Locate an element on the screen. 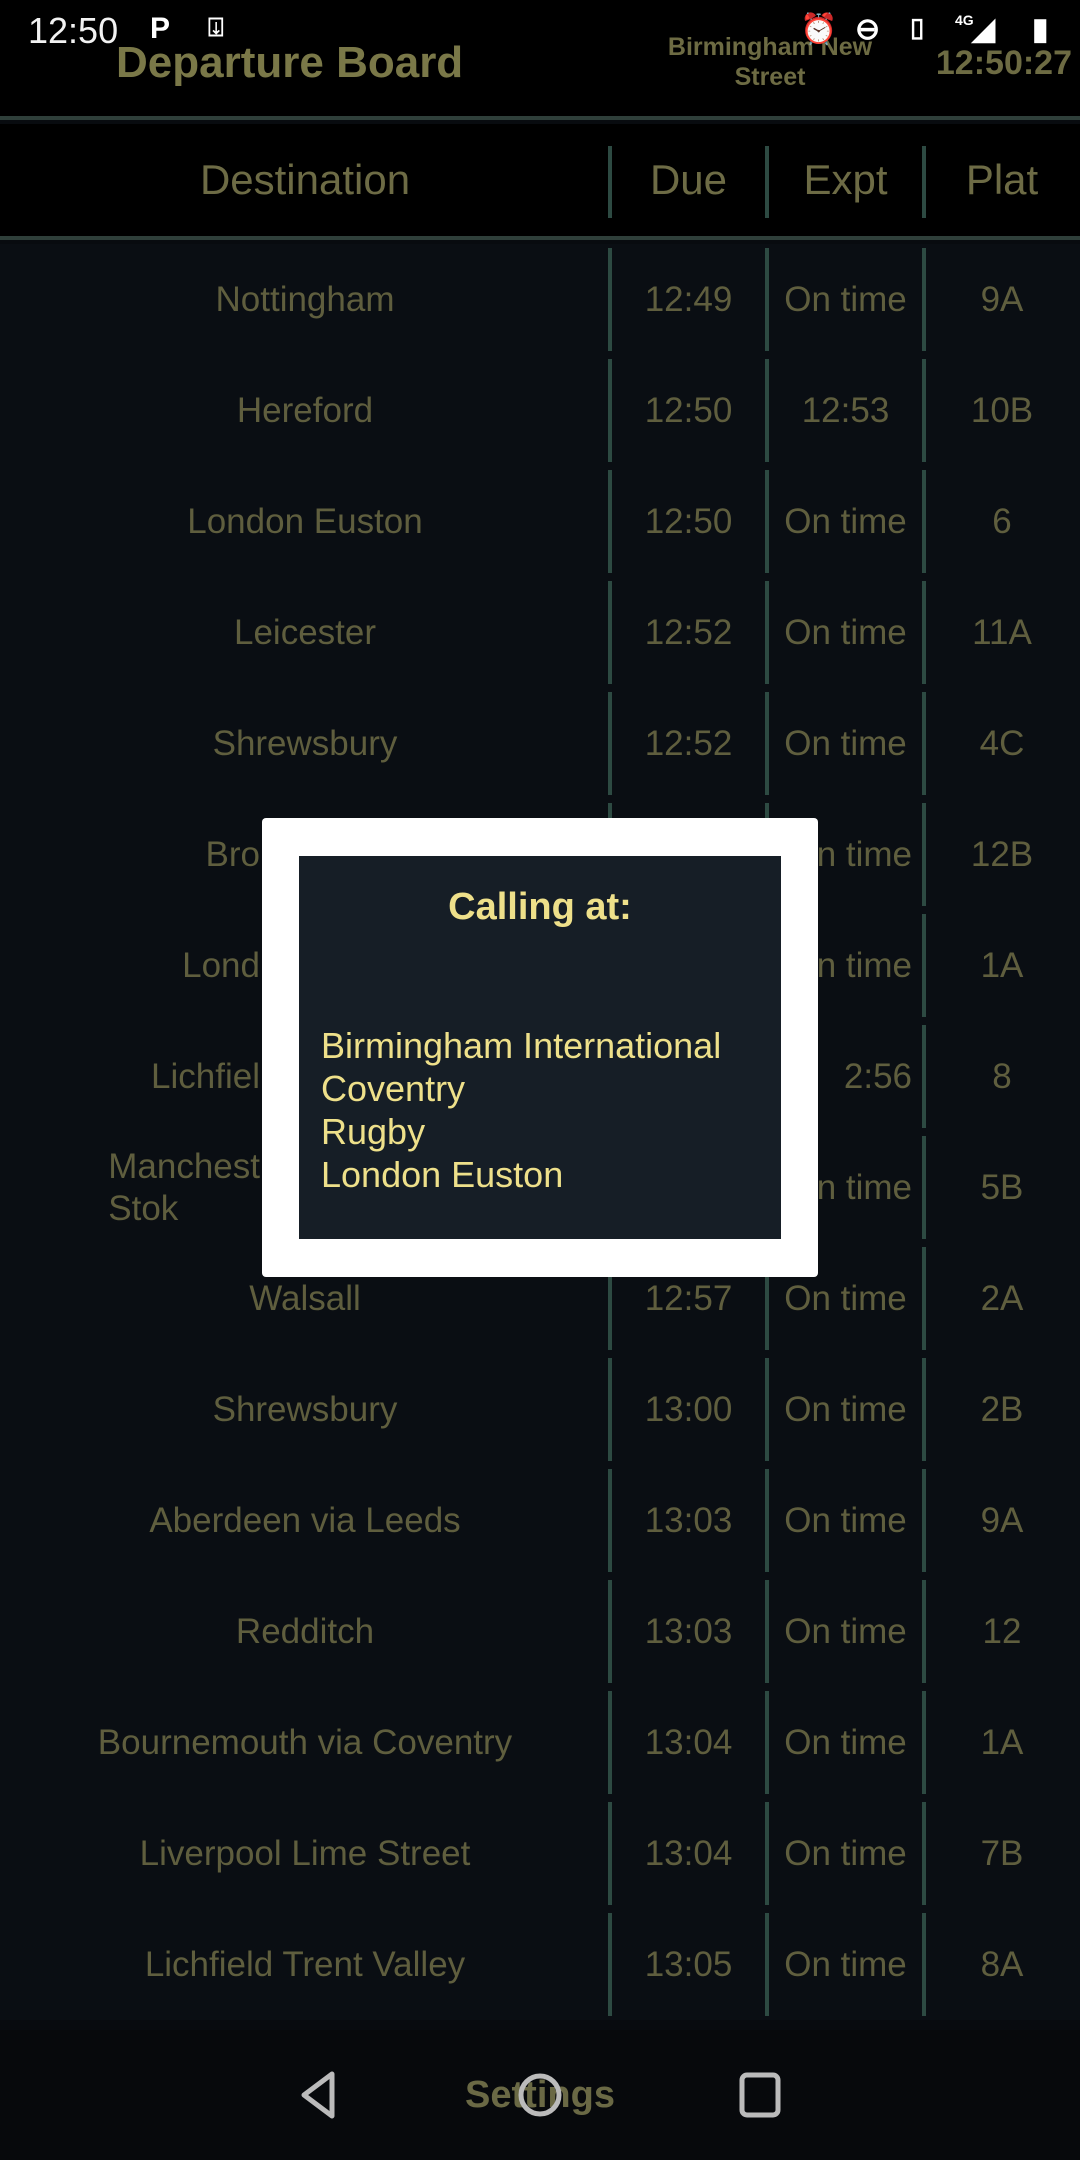 The height and width of the screenshot is (2160, 1080). alarm-icon: ⏰ is located at coordinates (819, 29).